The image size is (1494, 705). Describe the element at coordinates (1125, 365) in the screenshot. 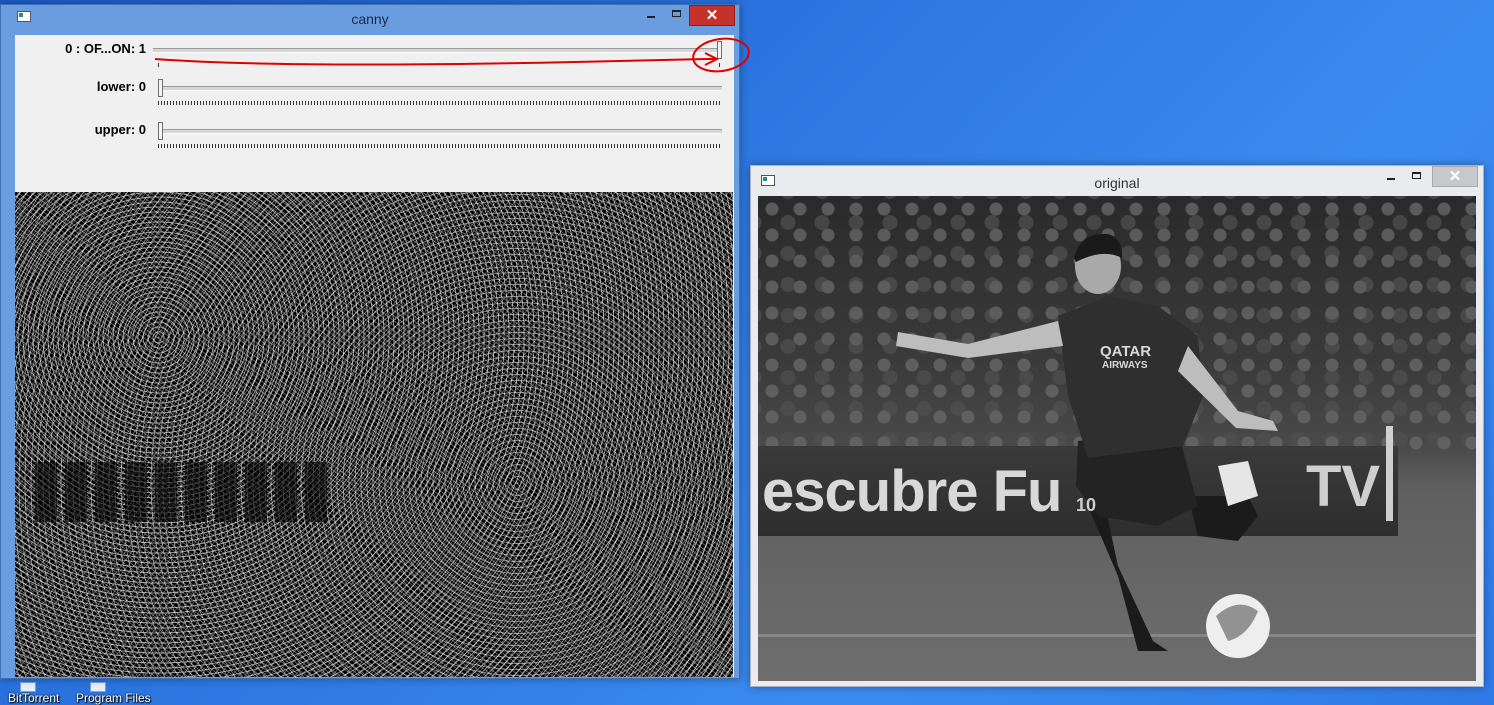

I see `shirt-text-bottom: AIRWAYS` at that location.